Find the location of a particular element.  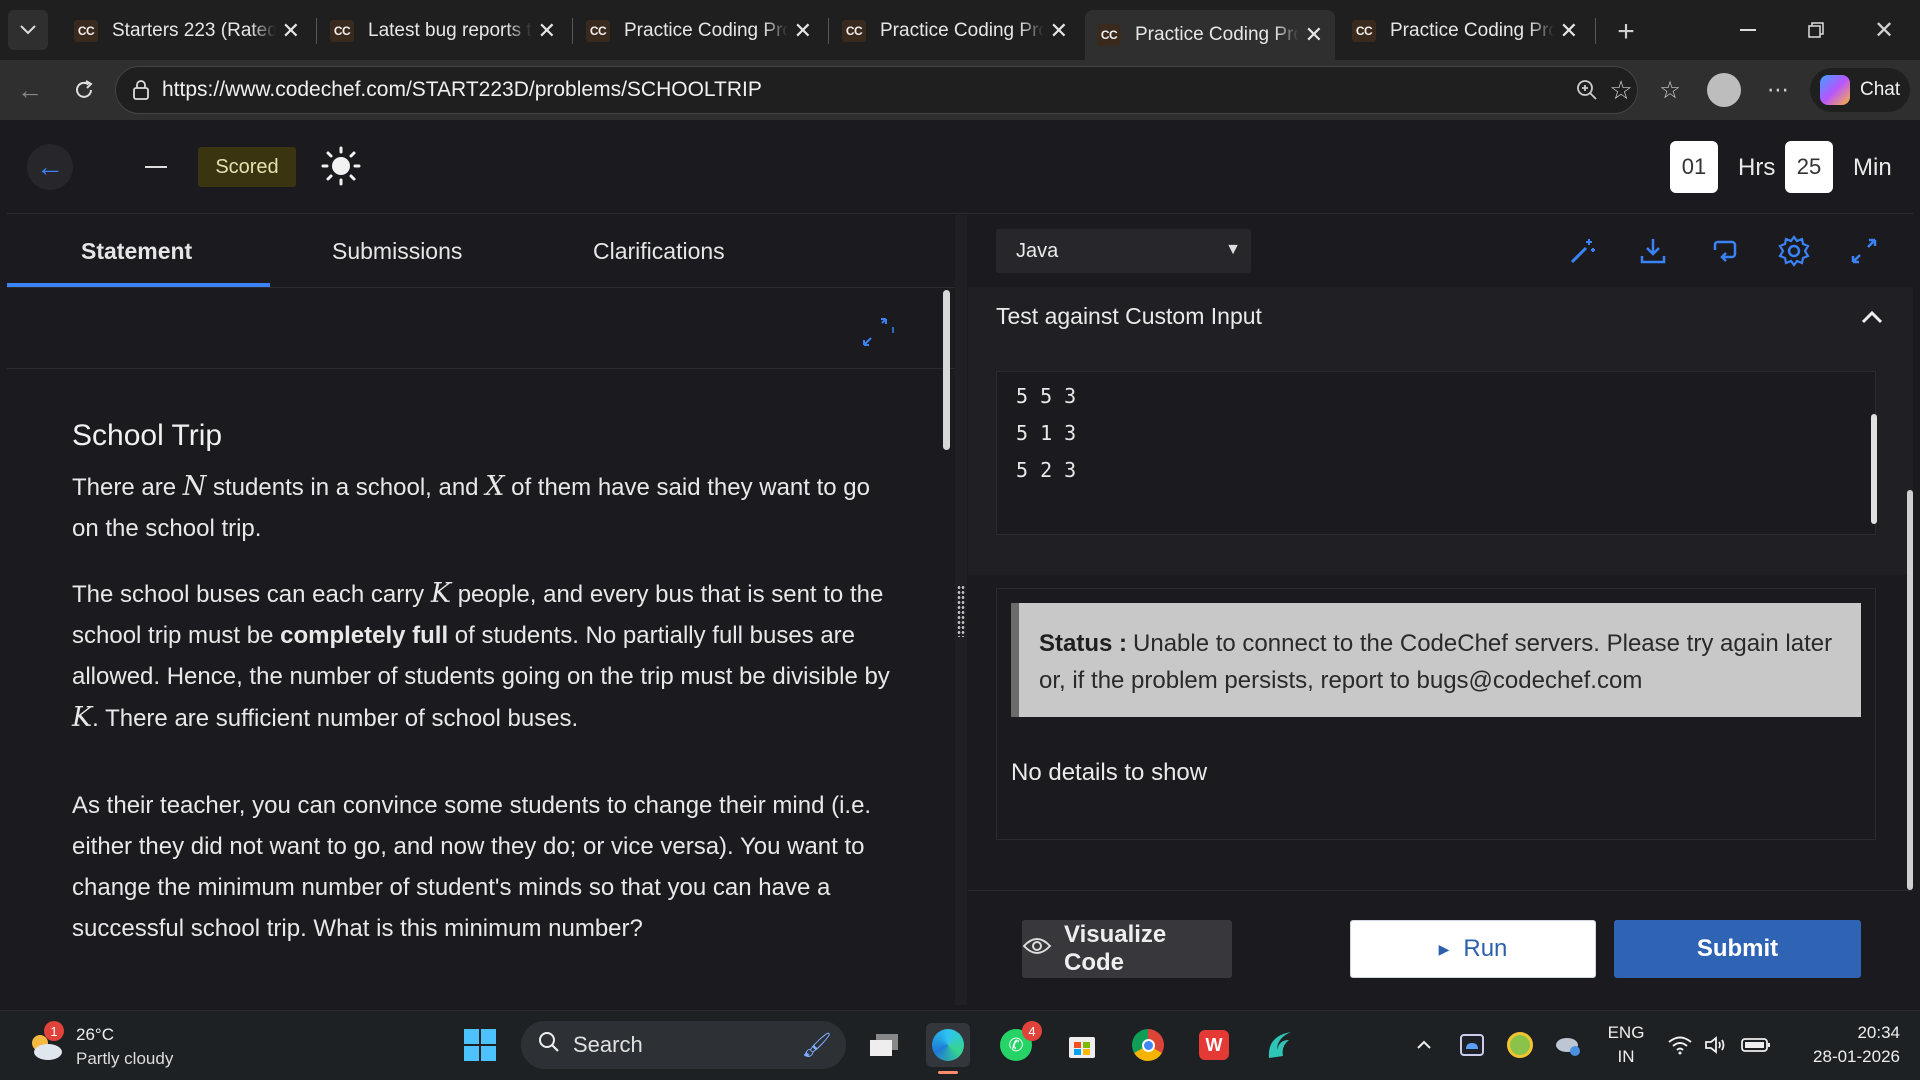

wifi-icon is located at coordinates (1680, 1045).